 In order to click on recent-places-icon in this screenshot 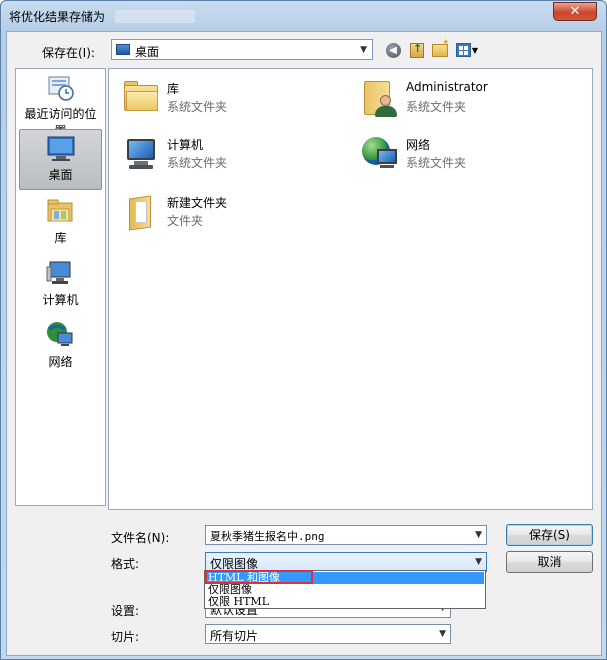, I will do `click(60, 87)`.